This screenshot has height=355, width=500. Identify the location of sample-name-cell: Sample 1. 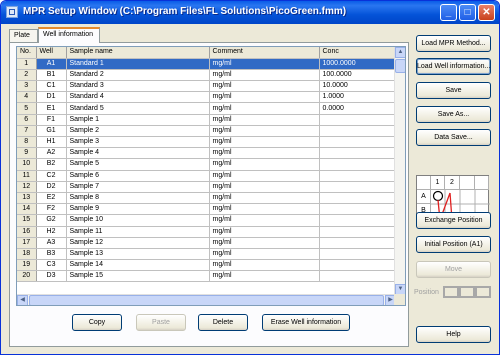
(138, 120).